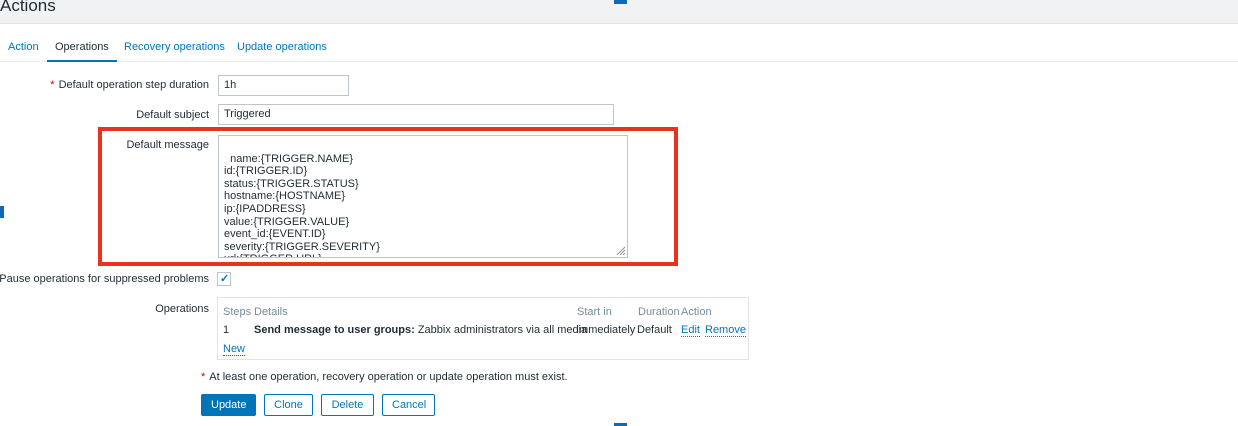 This screenshot has height=426, width=1238. Describe the element at coordinates (416, 114) in the screenshot. I see `subject-input: Triggered` at that location.